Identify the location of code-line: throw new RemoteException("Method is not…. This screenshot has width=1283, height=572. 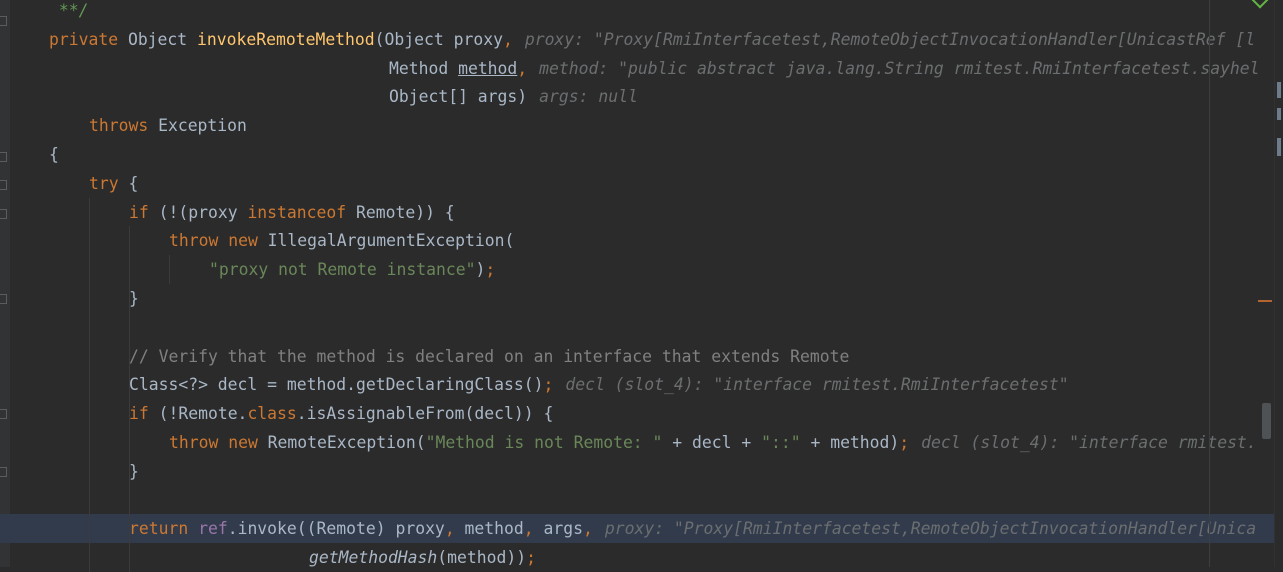
(637, 442).